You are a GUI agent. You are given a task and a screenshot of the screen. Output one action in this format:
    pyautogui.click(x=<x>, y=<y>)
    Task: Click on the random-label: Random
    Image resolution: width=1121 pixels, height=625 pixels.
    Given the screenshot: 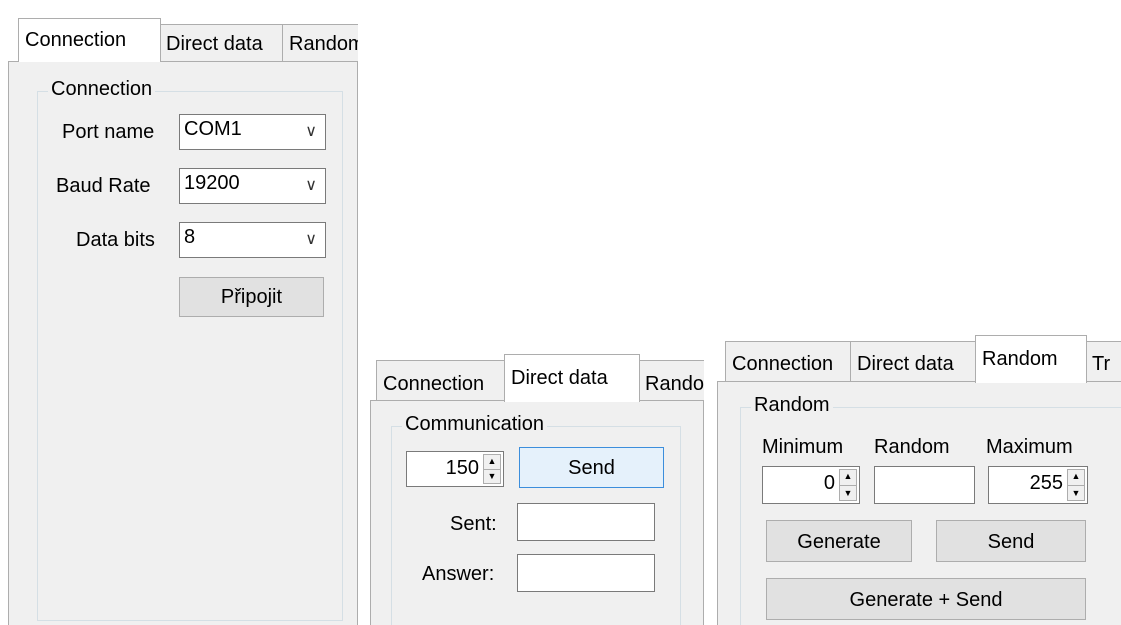 What is the action you would take?
    pyautogui.click(x=912, y=447)
    